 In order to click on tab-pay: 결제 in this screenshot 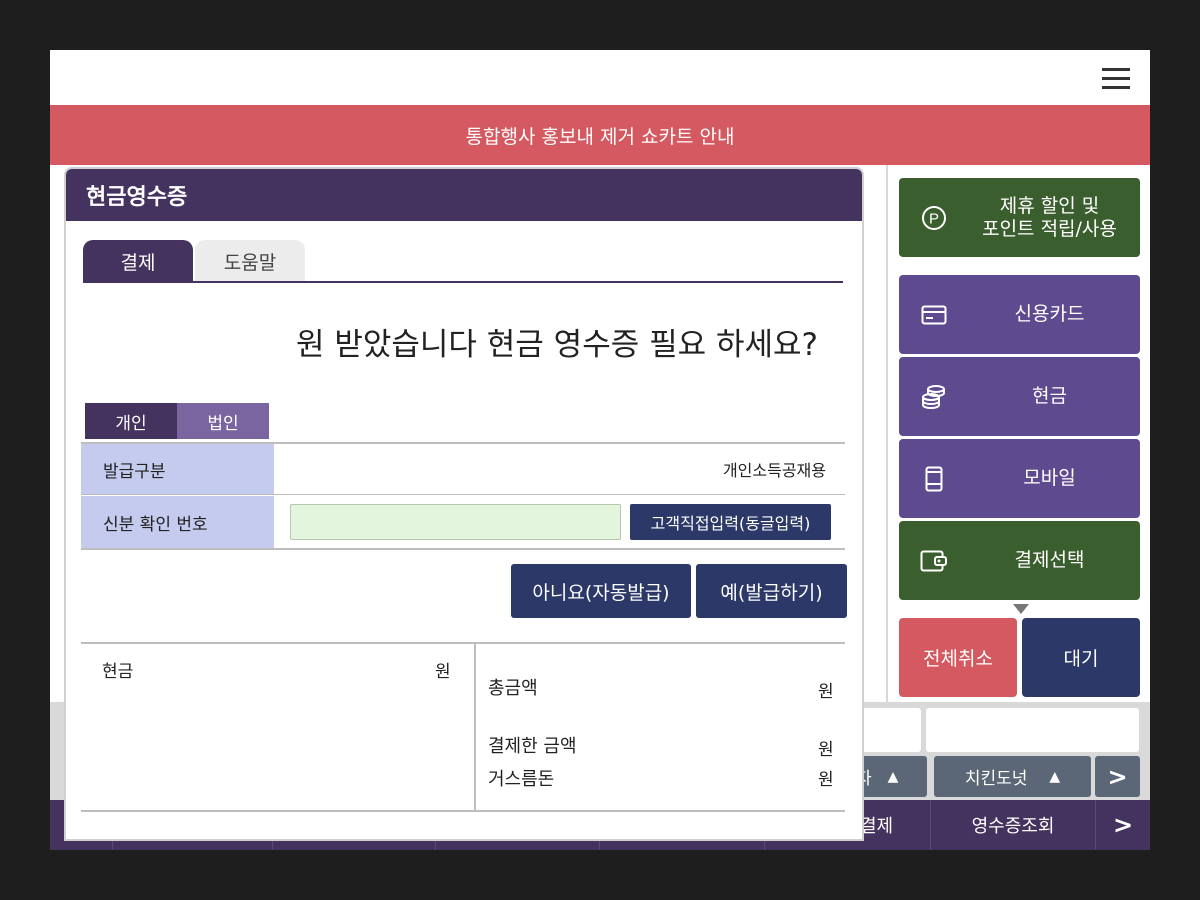, I will do `click(138, 261)`.